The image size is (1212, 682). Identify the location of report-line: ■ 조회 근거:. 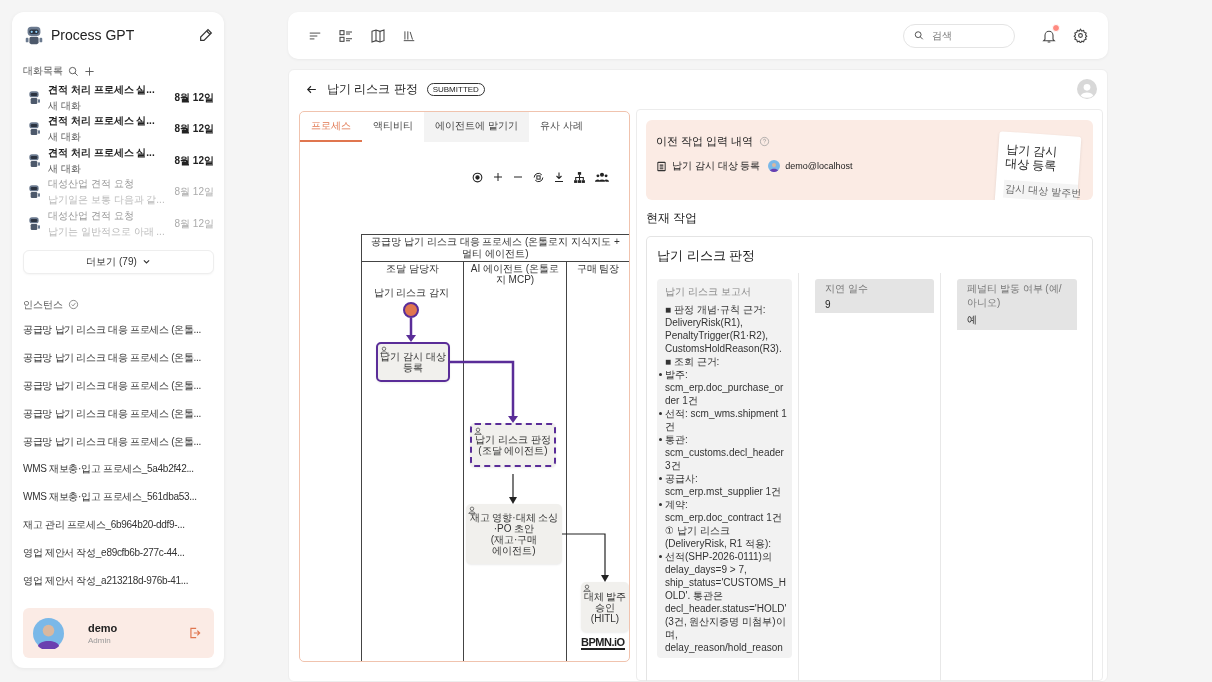
(693, 361).